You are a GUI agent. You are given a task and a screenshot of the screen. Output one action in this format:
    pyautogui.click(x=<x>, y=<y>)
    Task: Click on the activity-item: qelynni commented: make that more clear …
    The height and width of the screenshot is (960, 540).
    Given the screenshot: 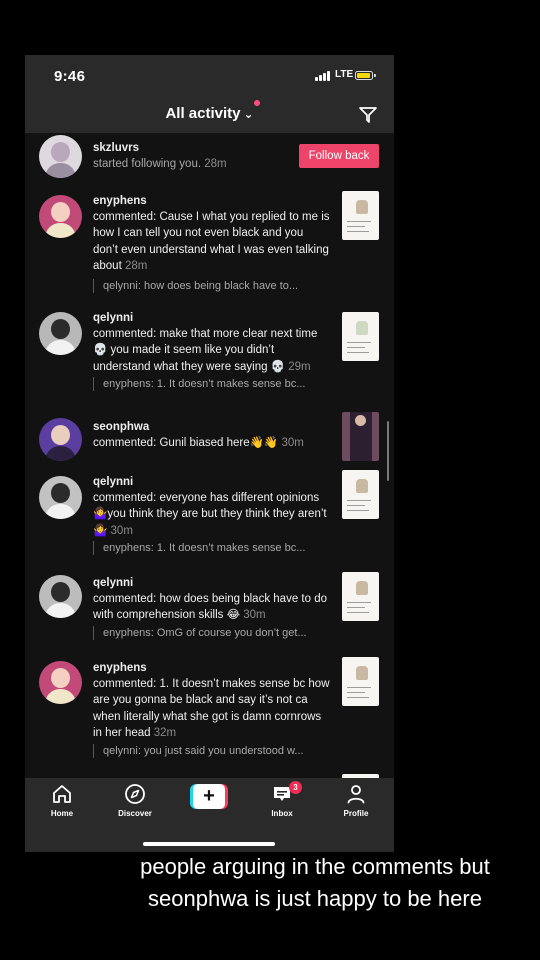 What is the action you would take?
    pyautogui.click(x=209, y=353)
    